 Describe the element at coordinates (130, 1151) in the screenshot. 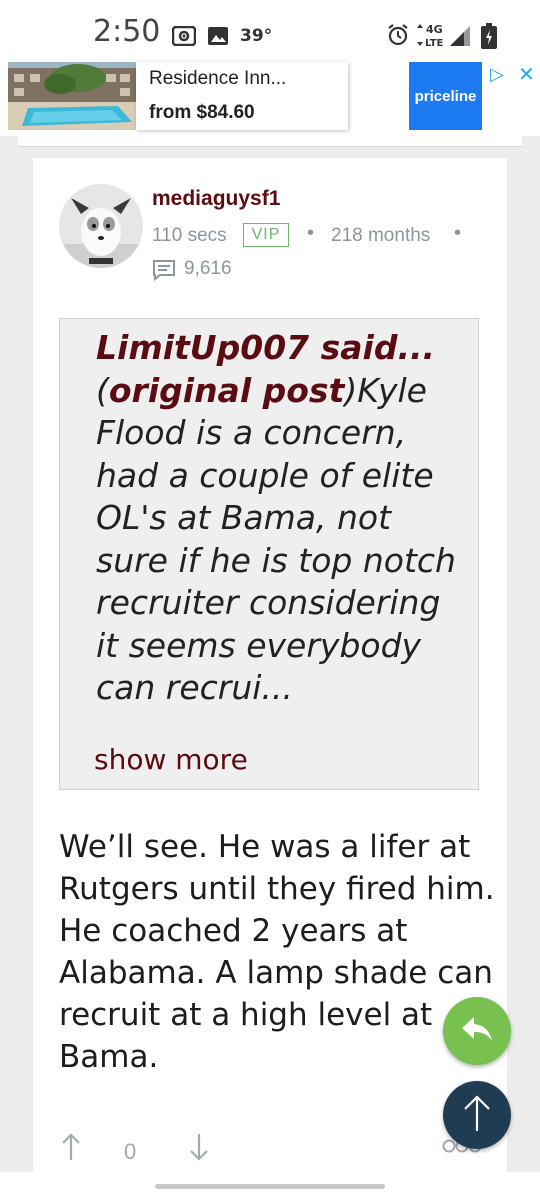

I see `vote-count: 0` at that location.